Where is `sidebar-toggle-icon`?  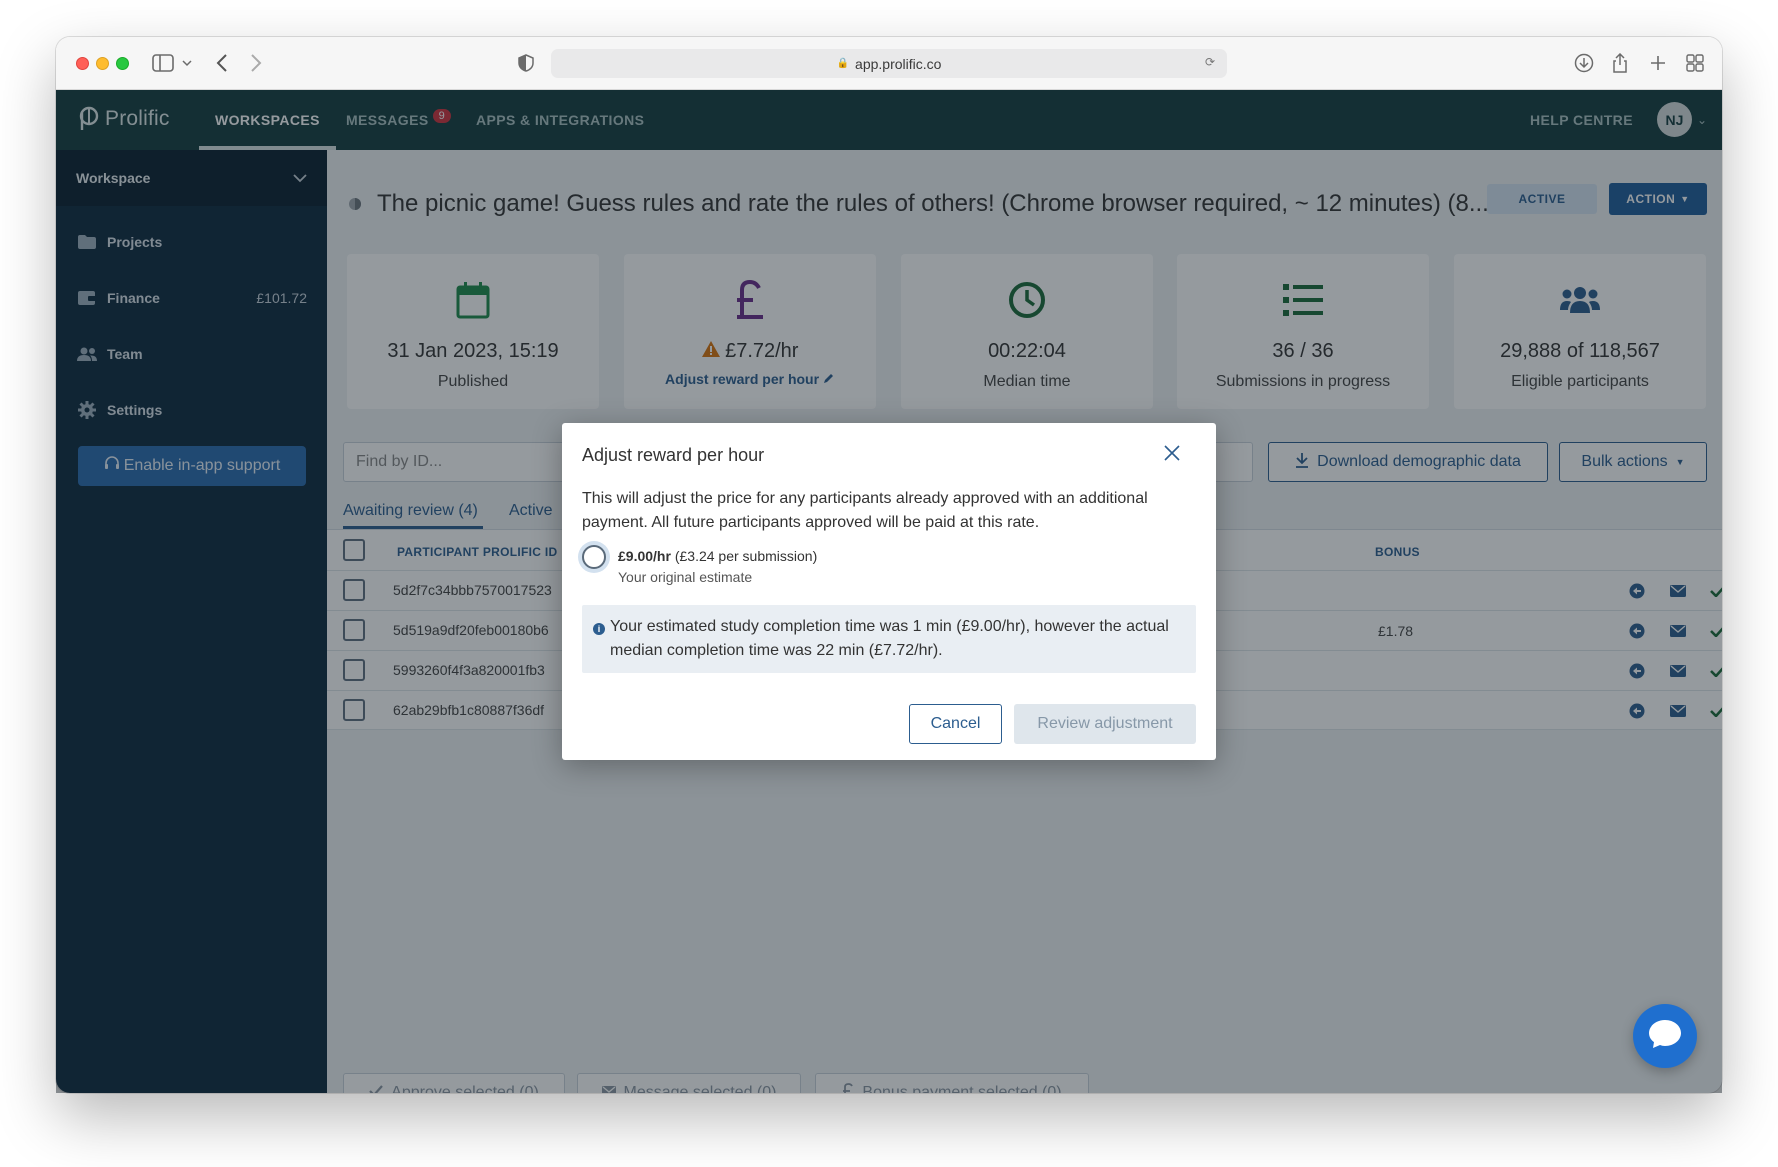
sidebar-toggle-icon is located at coordinates (163, 63).